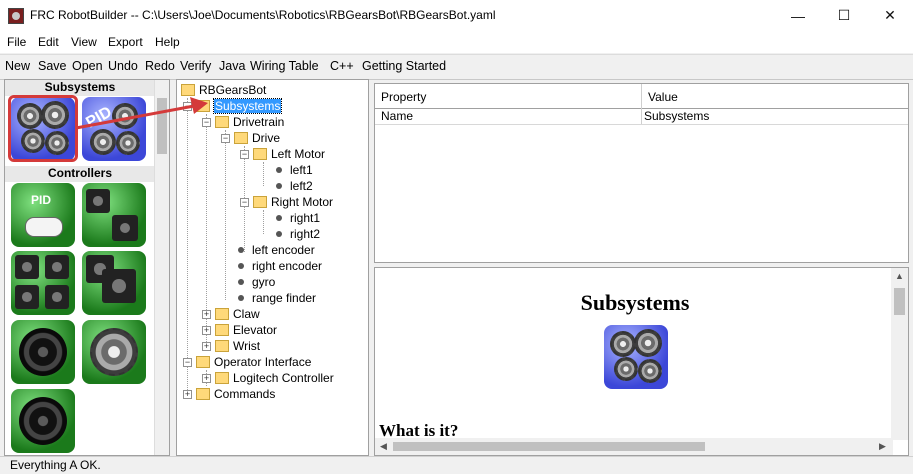 The width and height of the screenshot is (913, 474). Describe the element at coordinates (268, 378) in the screenshot. I see `tree-item-logitech-controller: + Logitech Controller` at that location.